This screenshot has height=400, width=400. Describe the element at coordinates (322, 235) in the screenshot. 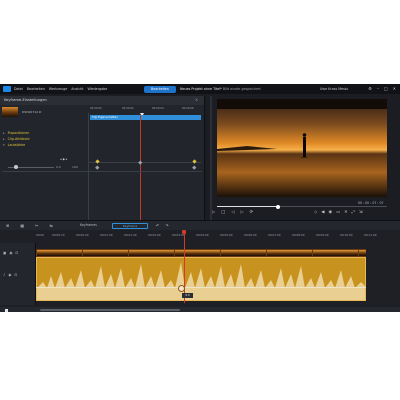

I see `ruler-tick: 00:09:00` at that location.